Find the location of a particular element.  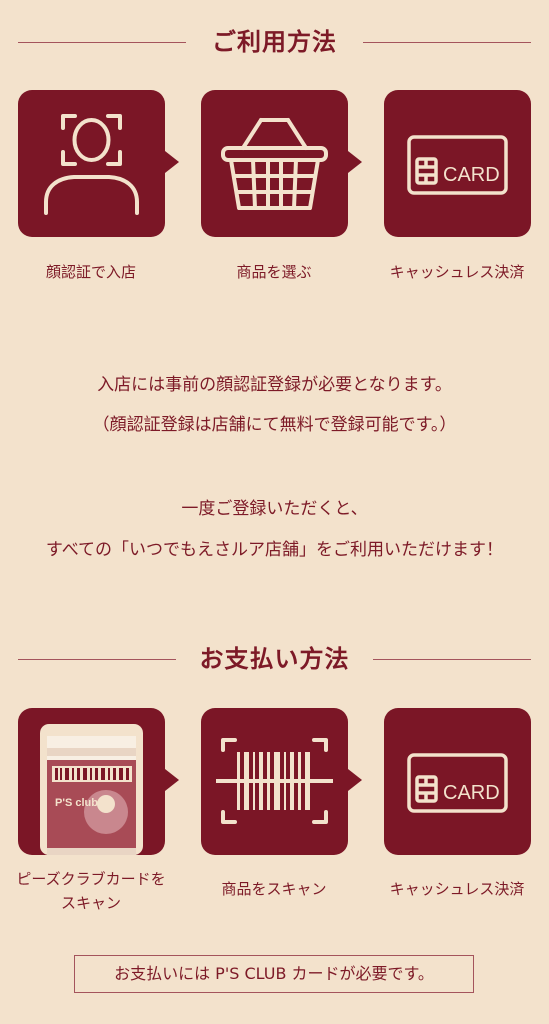

step-label: 商品をスキャン is located at coordinates (274, 889).